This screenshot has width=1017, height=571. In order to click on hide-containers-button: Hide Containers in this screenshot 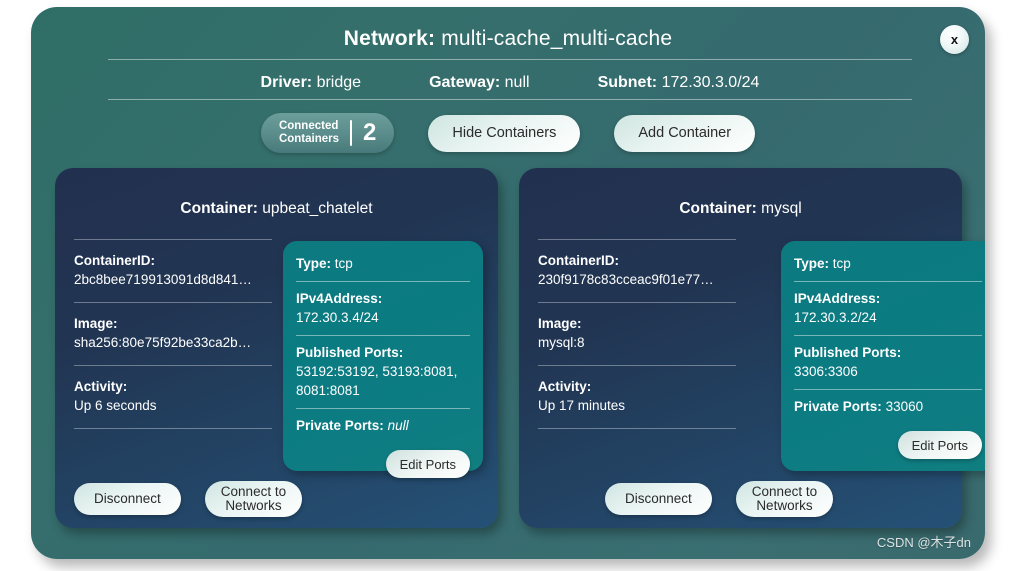, I will do `click(504, 133)`.